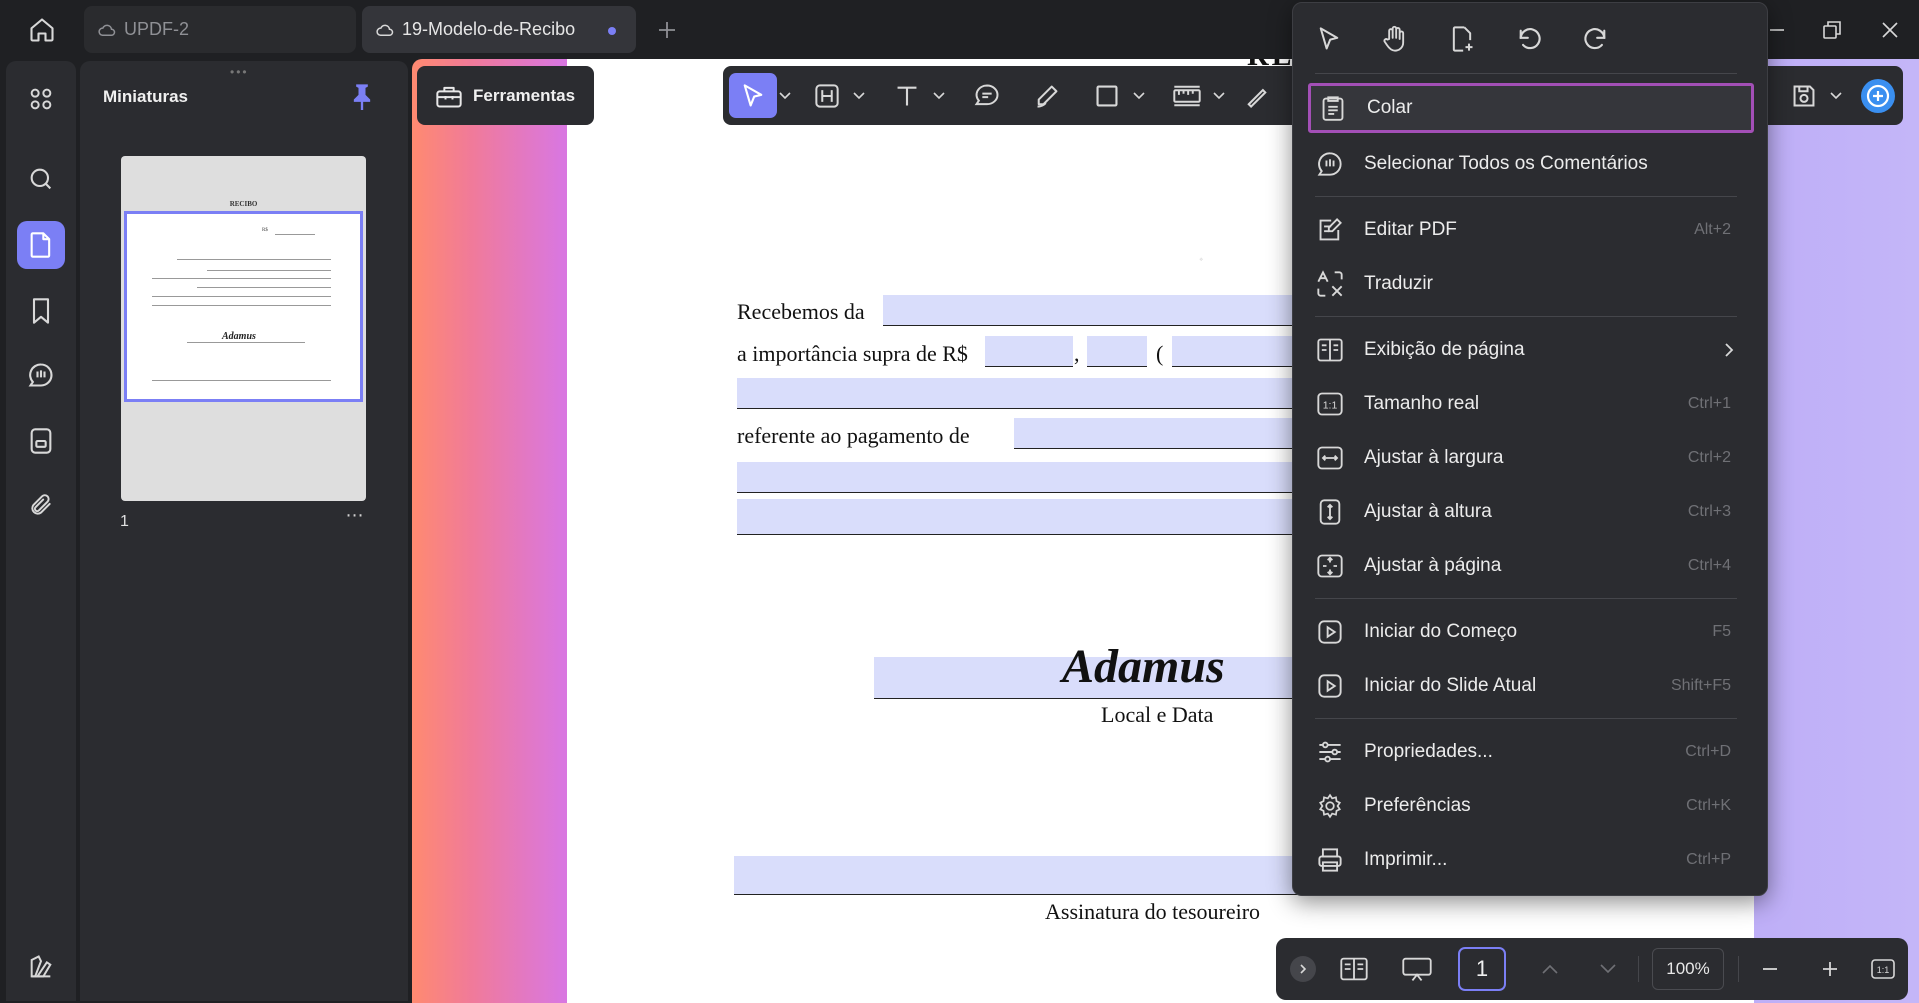  Describe the element at coordinates (1550, 969) in the screenshot. I see `previous-page-button` at that location.